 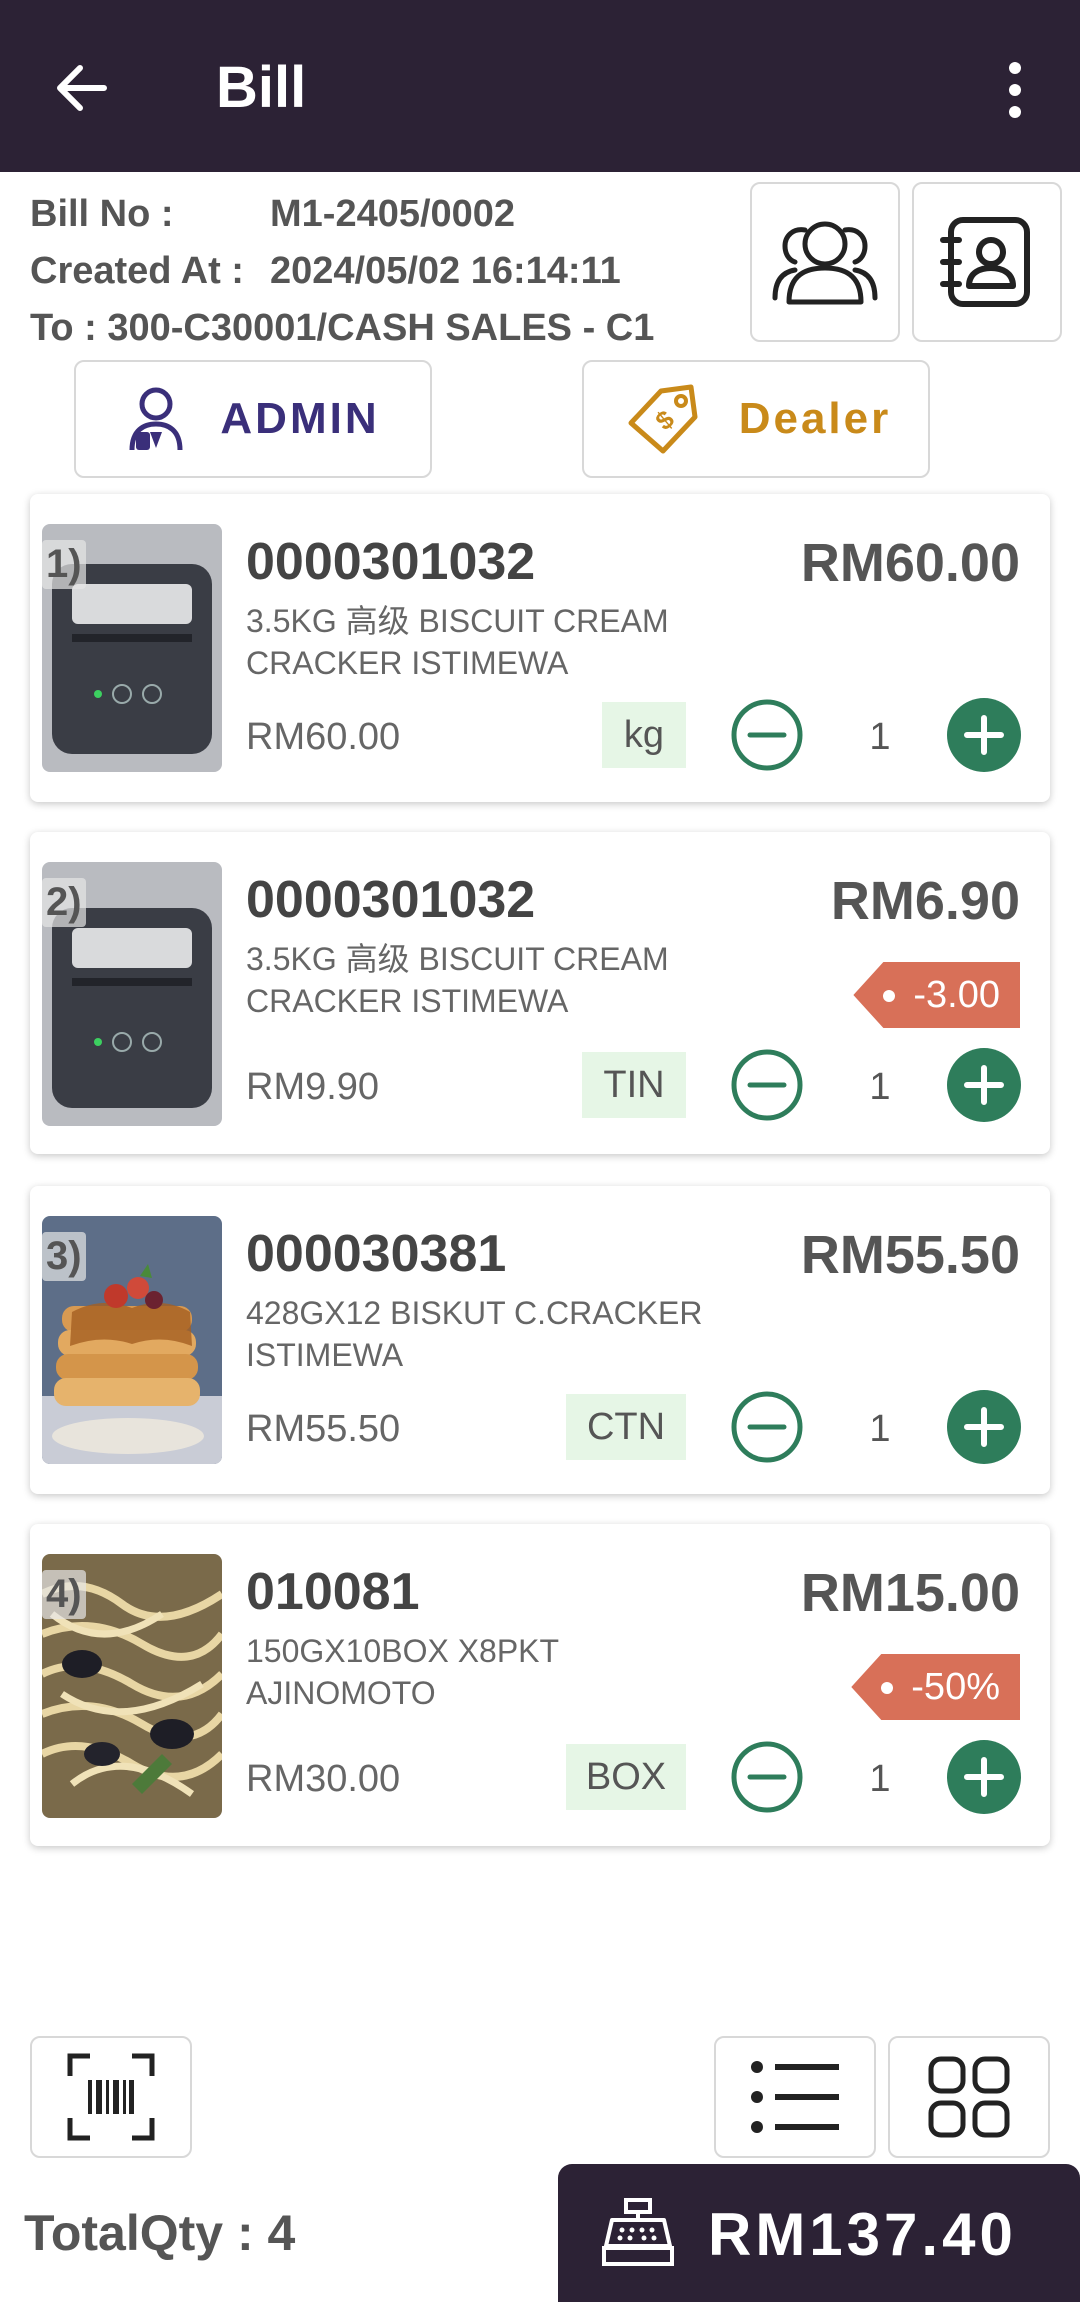 What do you see at coordinates (910, 1593) in the screenshot?
I see `item-amount: RM15.00` at bounding box center [910, 1593].